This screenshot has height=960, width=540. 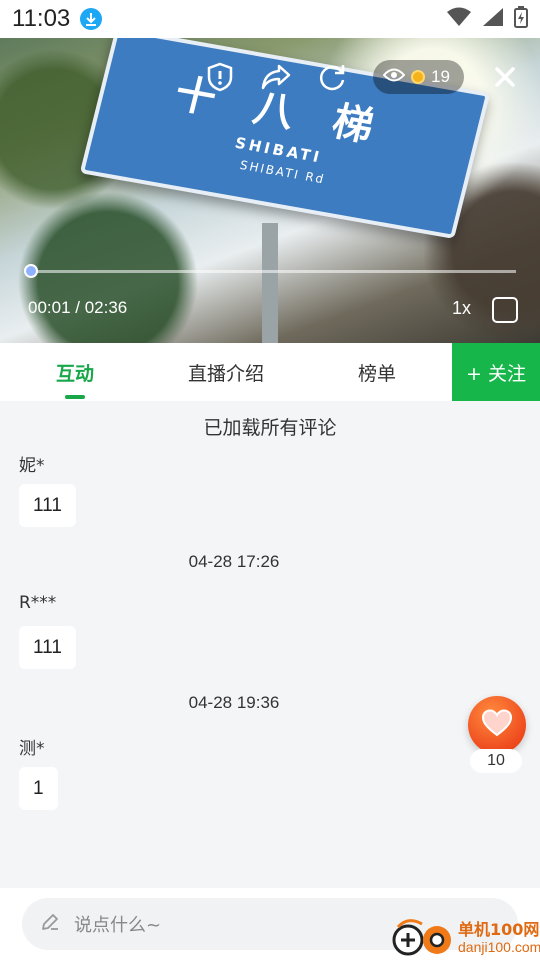 I want to click on status-time: 11:03, so click(x=41, y=18).